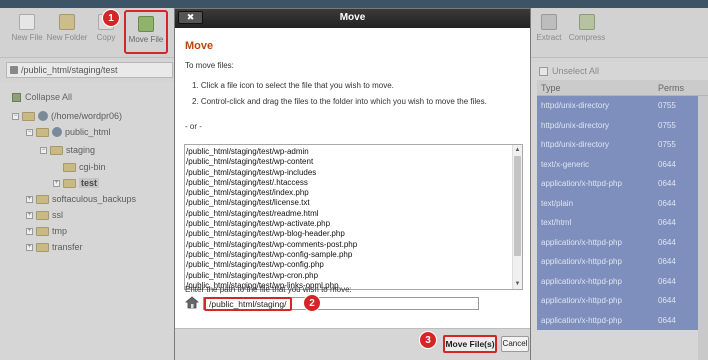 This screenshot has width=708, height=360. Describe the element at coordinates (27, 22) in the screenshot. I see `new-file-icon` at that location.